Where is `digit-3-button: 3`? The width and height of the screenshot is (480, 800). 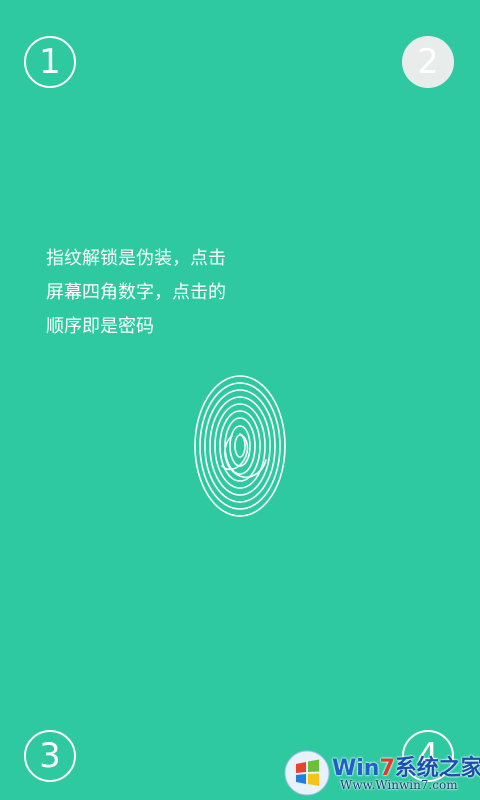 digit-3-button: 3 is located at coordinates (50, 756).